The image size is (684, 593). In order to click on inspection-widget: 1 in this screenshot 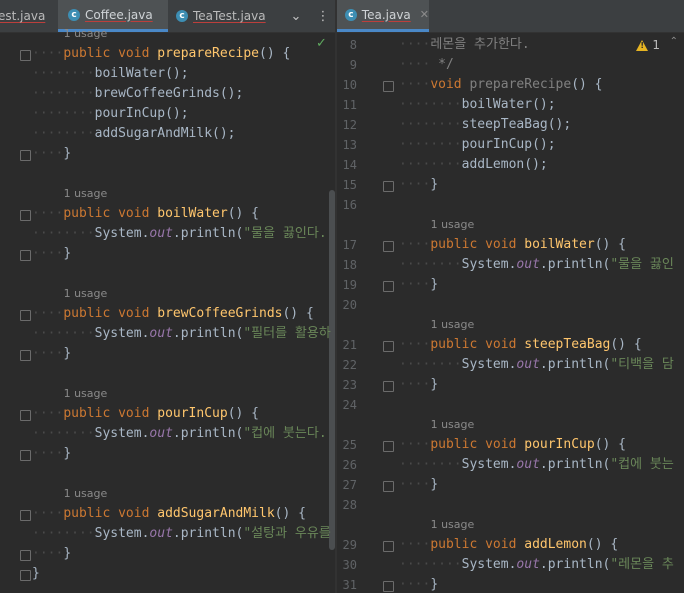, I will do `click(648, 45)`.